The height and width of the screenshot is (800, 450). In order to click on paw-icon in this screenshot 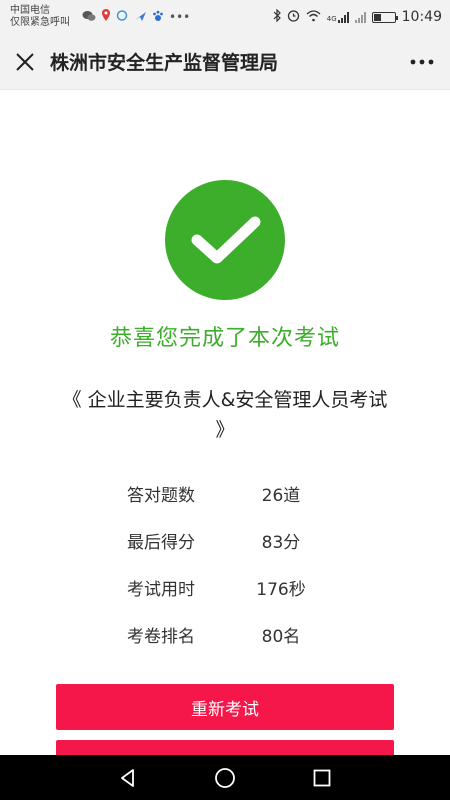, I will do `click(158, 17)`.